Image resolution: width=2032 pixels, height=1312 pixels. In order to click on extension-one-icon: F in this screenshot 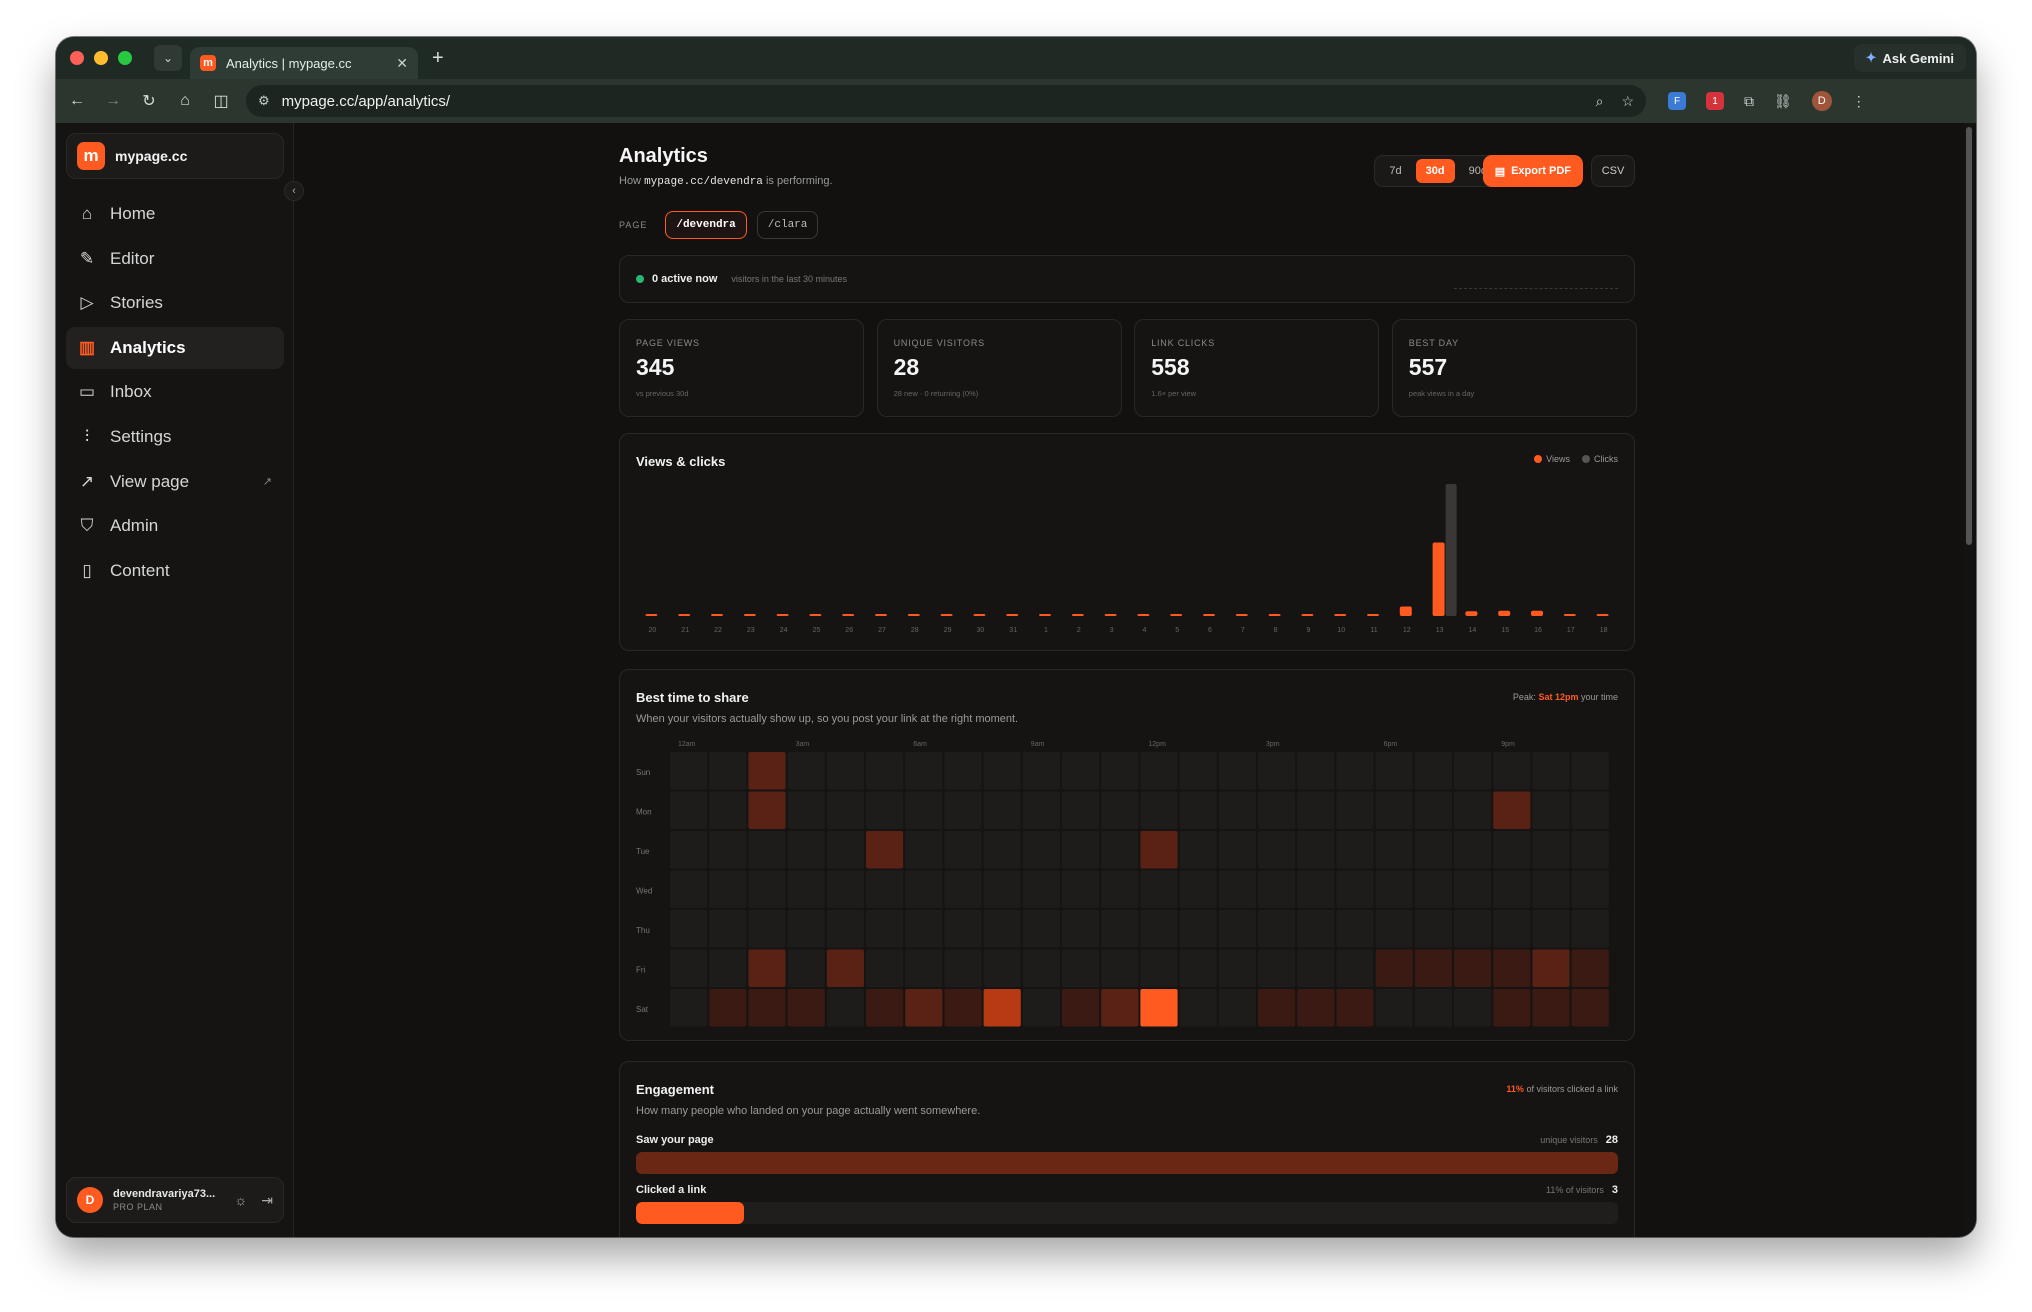, I will do `click(1677, 101)`.